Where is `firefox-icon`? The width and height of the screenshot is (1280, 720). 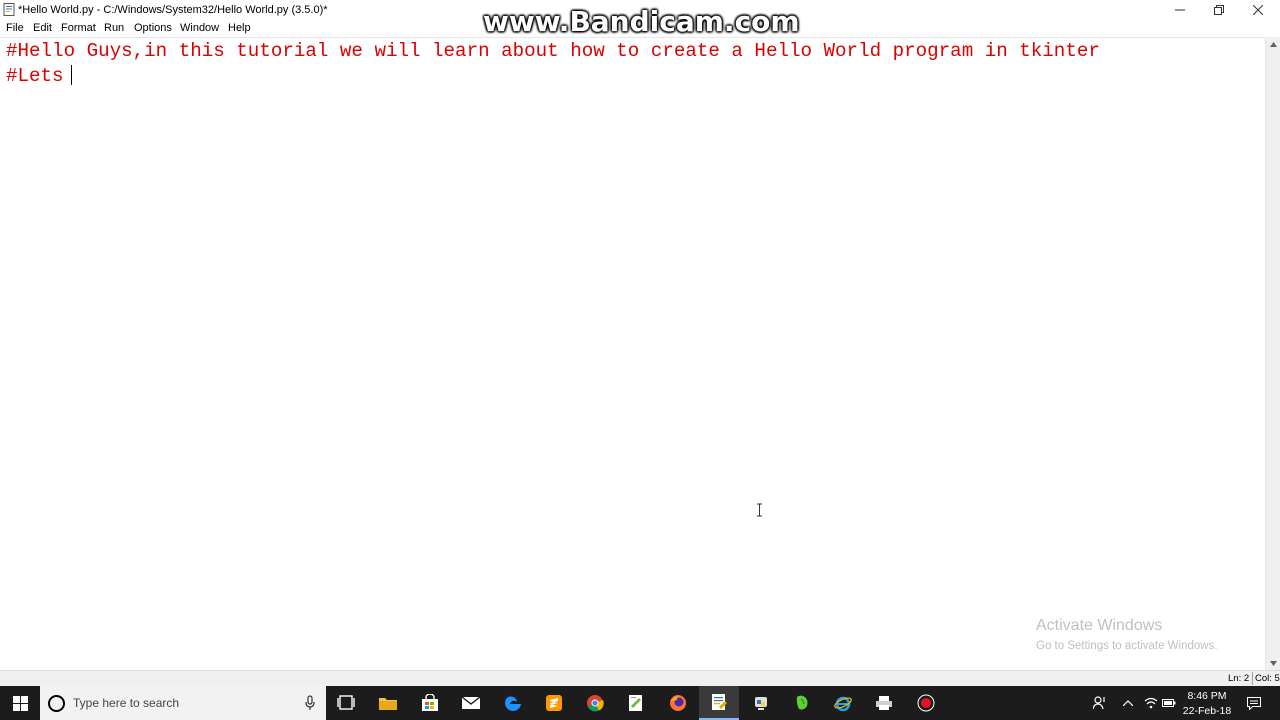
firefox-icon is located at coordinates (678, 703).